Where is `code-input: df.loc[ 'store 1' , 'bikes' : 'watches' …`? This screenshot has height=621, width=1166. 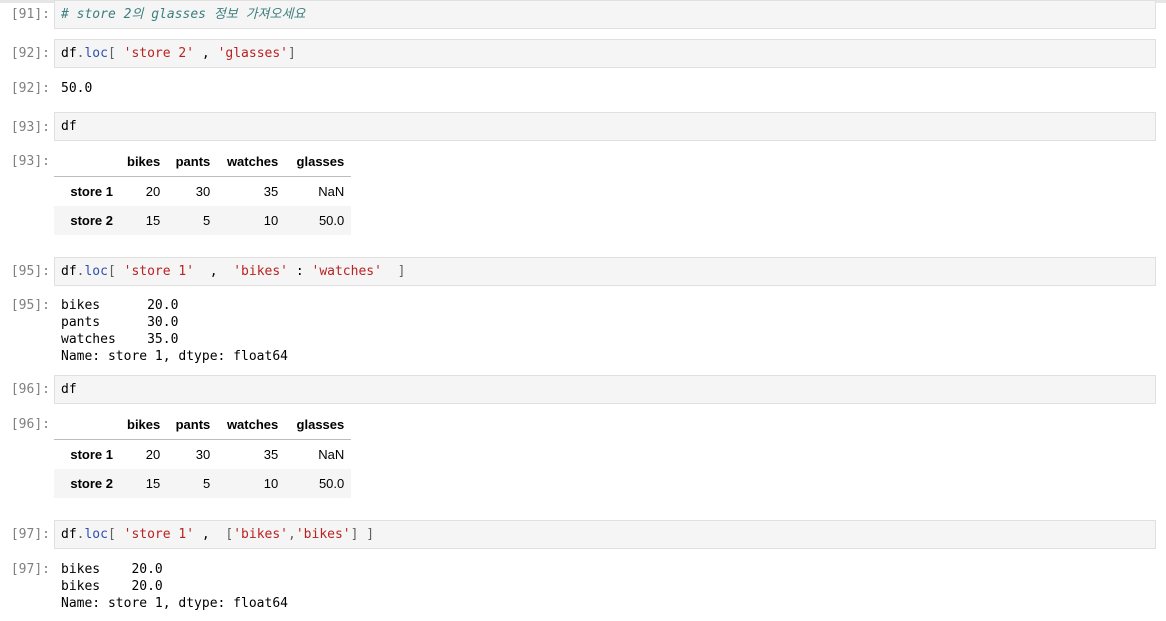
code-input: df.loc[ 'store 1' , 'bikes' : 'watches' … is located at coordinates (605, 271).